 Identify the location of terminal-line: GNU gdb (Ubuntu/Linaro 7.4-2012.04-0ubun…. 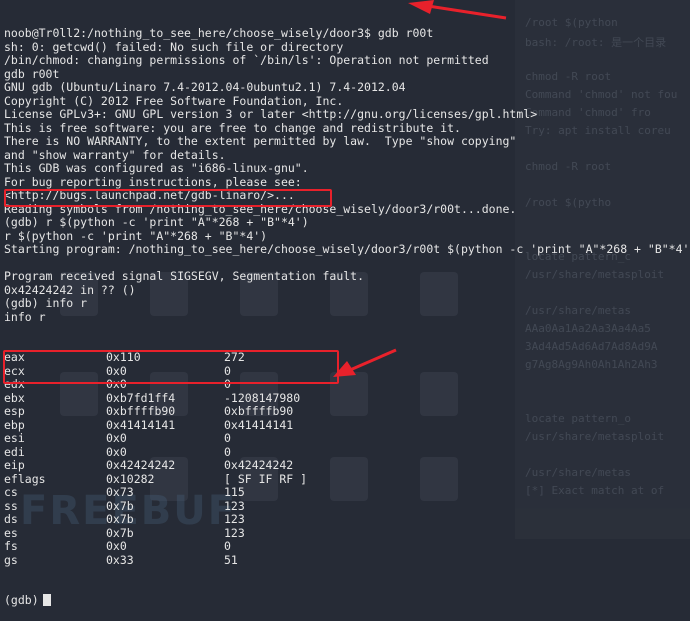
(205, 87).